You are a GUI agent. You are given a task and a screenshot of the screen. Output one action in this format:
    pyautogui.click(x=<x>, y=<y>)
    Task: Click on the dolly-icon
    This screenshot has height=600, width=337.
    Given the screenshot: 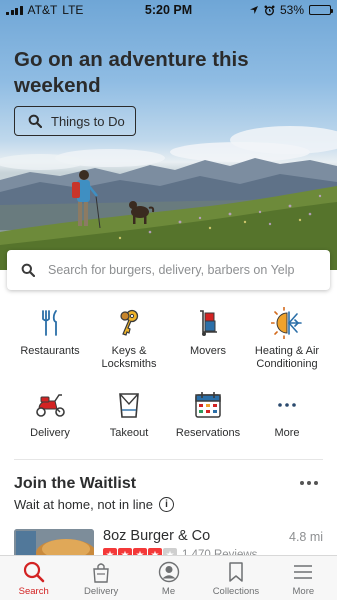 What is the action you would take?
    pyautogui.click(x=208, y=323)
    